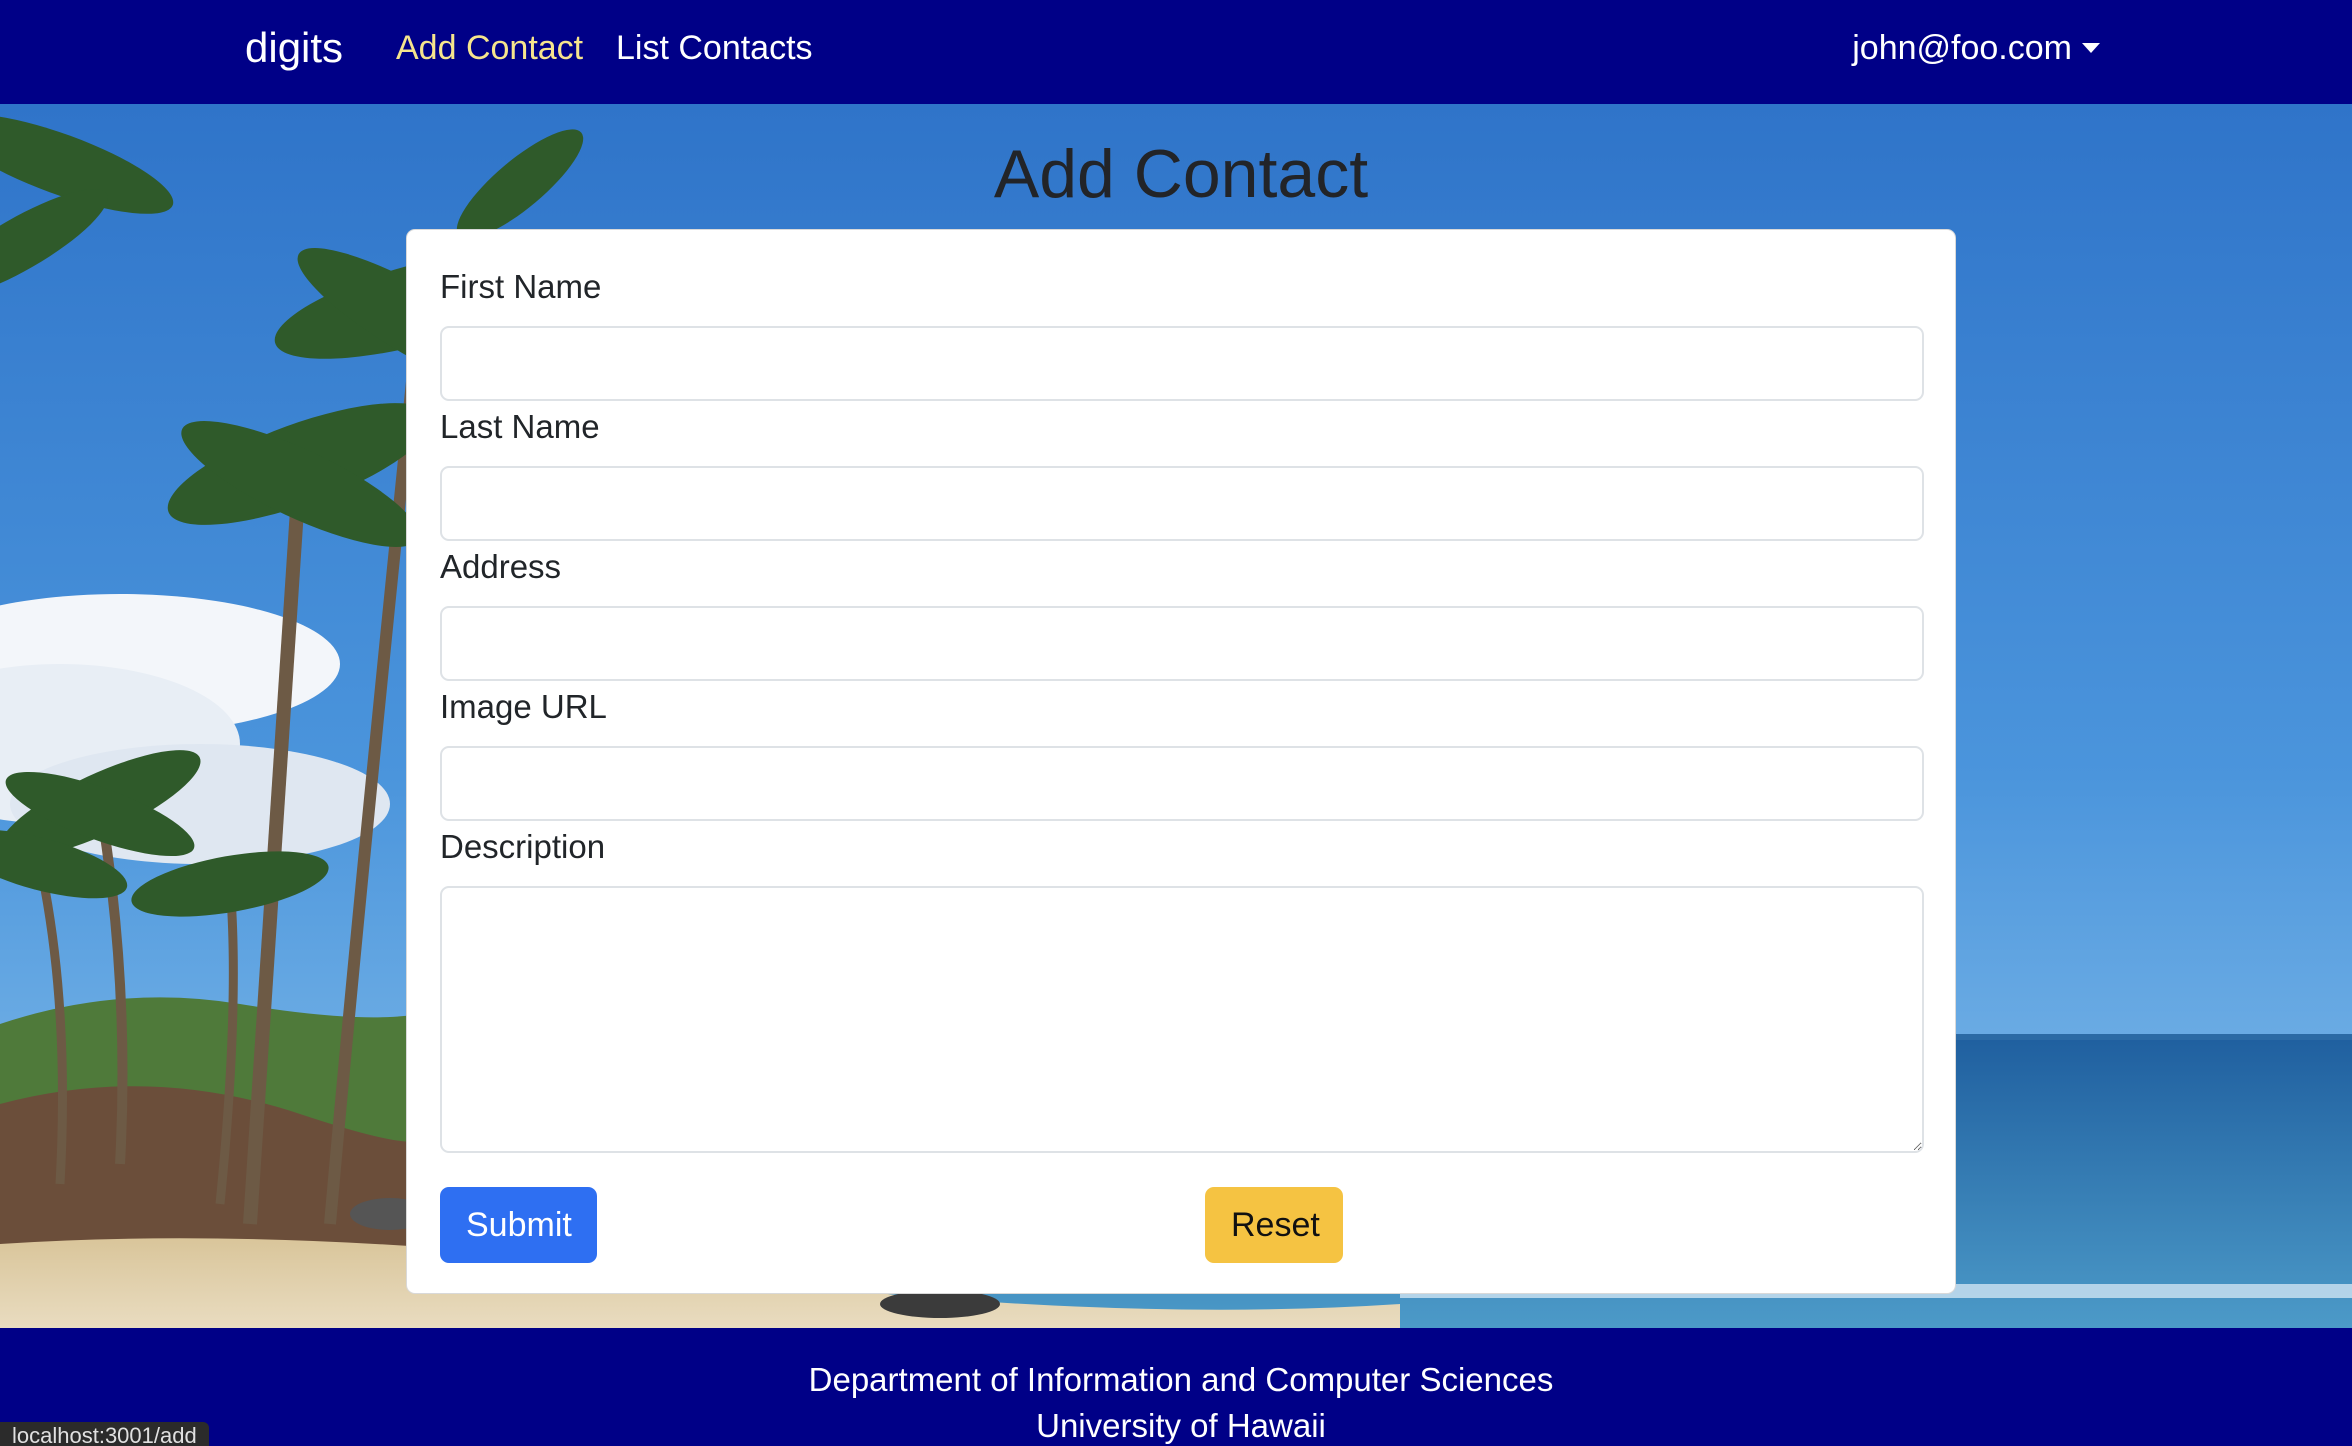 This screenshot has width=2352, height=1446. What do you see at coordinates (523, 846) in the screenshot?
I see `description-label: Description` at bounding box center [523, 846].